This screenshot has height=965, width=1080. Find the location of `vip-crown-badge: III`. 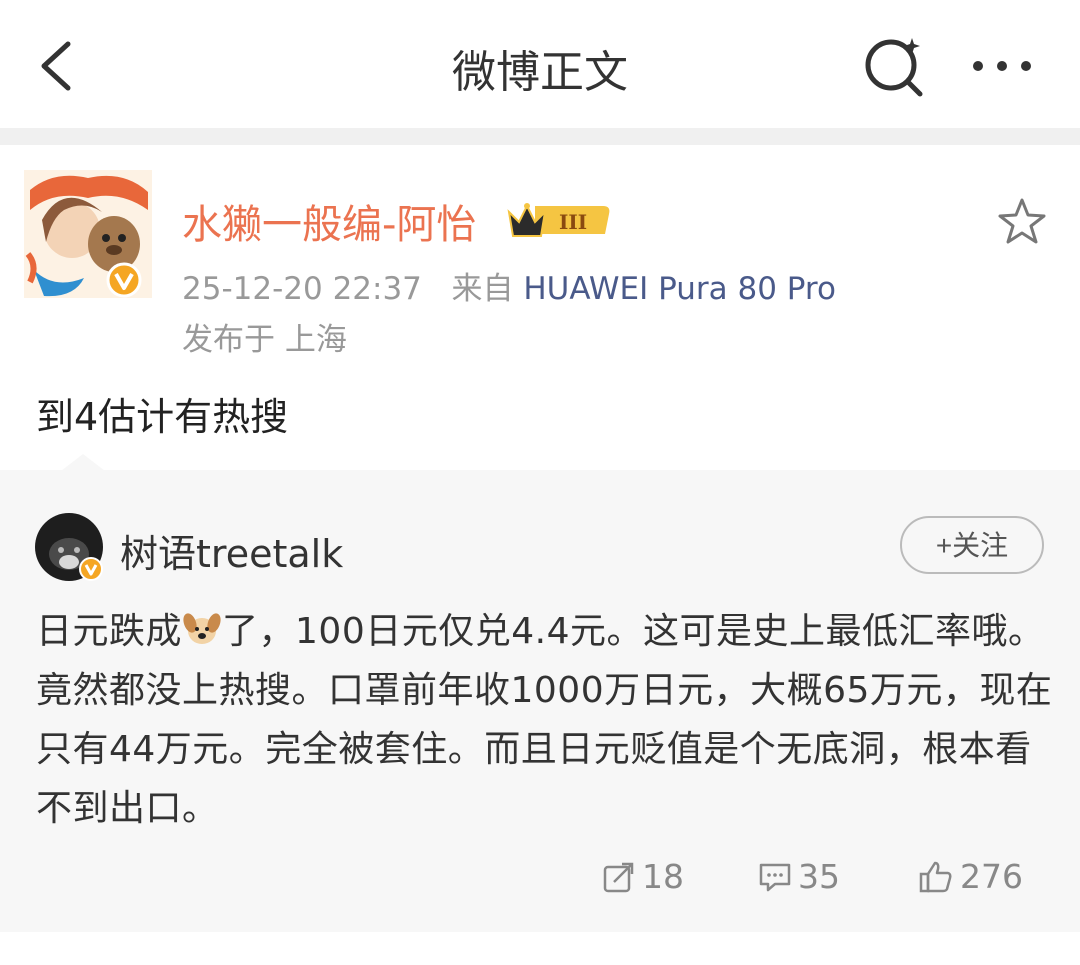

vip-crown-badge: III is located at coordinates (559, 220).